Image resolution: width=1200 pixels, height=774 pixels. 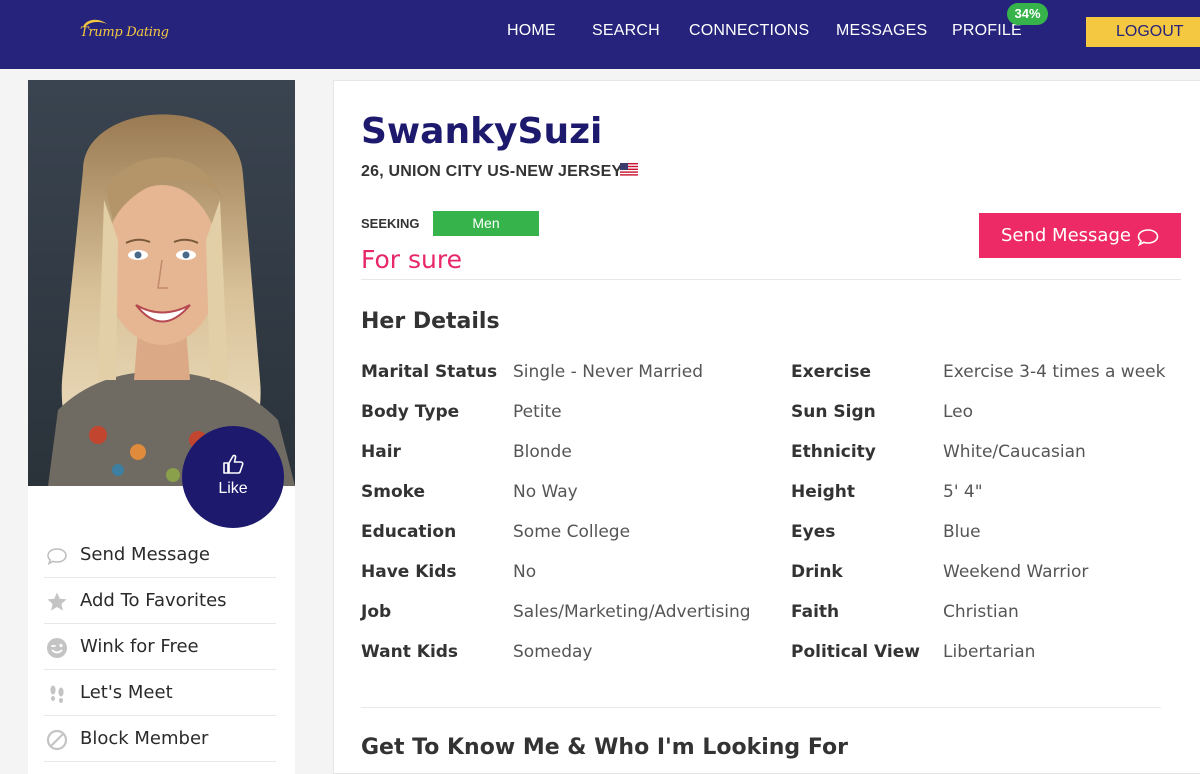 I want to click on detail-value: Blonde, so click(x=542, y=452).